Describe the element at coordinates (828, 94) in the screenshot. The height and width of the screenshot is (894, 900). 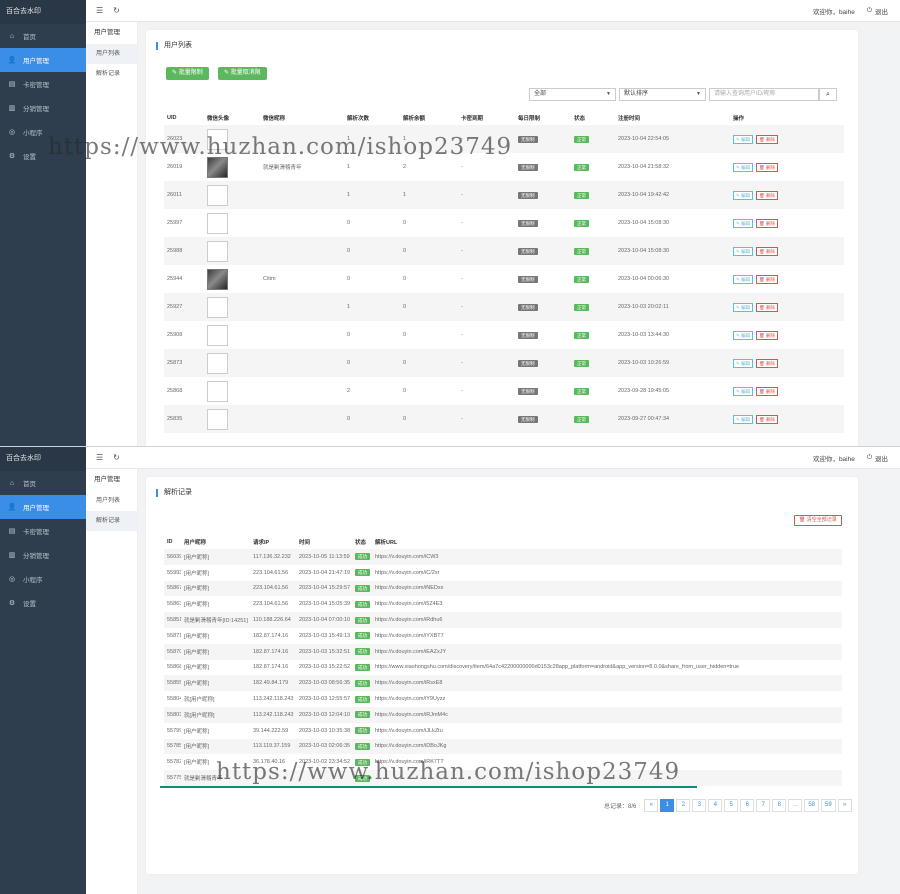
I see `search-button: ⌕` at that location.